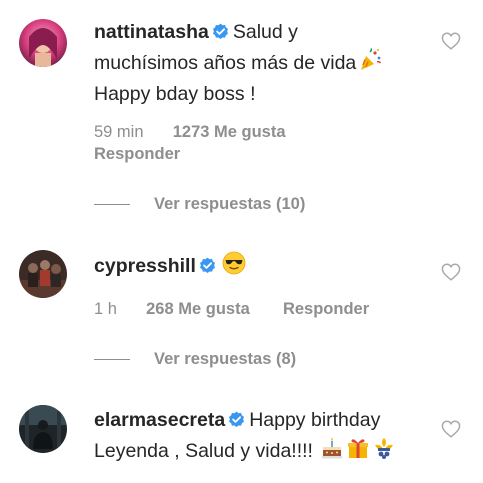 The height and width of the screenshot is (483, 483). What do you see at coordinates (384, 452) in the screenshot?
I see `fleur-ornament-icon` at bounding box center [384, 452].